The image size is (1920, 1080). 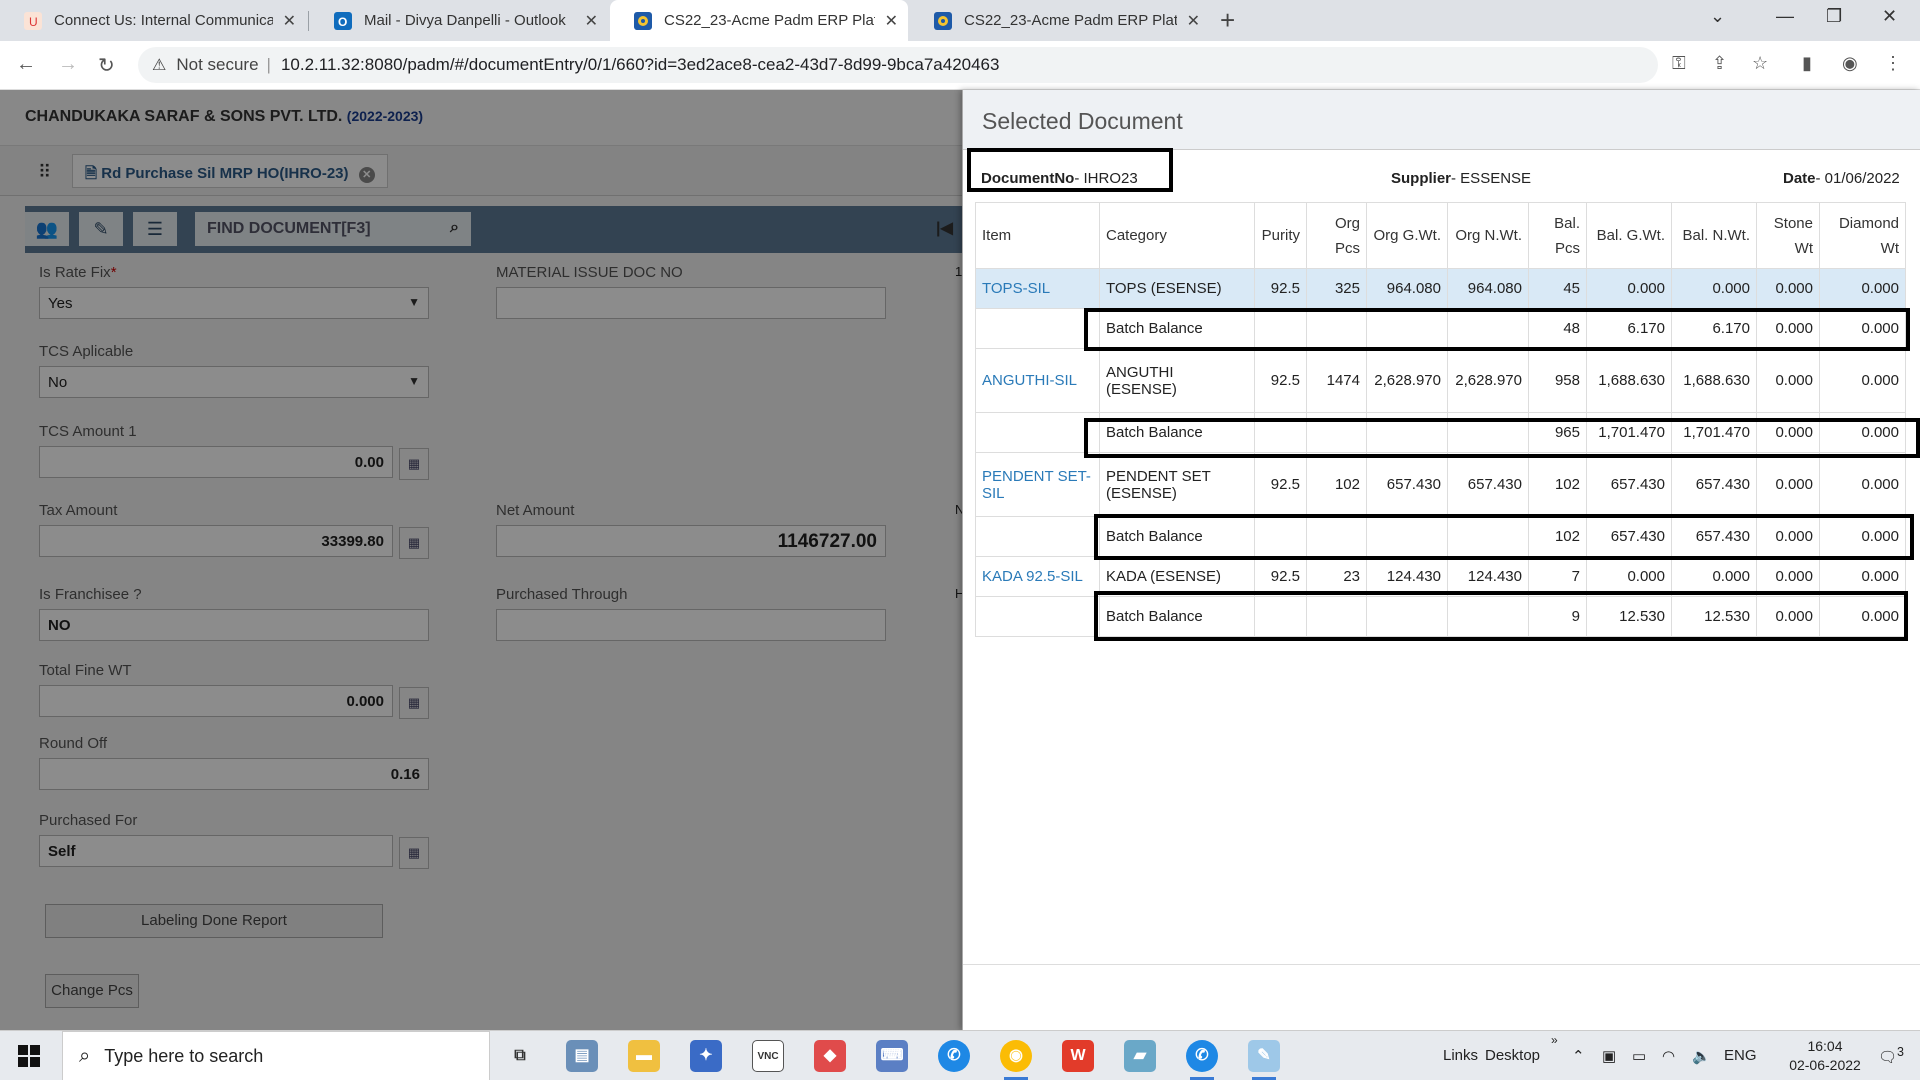 I want to click on chrome-icon: ◉, so click(x=1016, y=1060).